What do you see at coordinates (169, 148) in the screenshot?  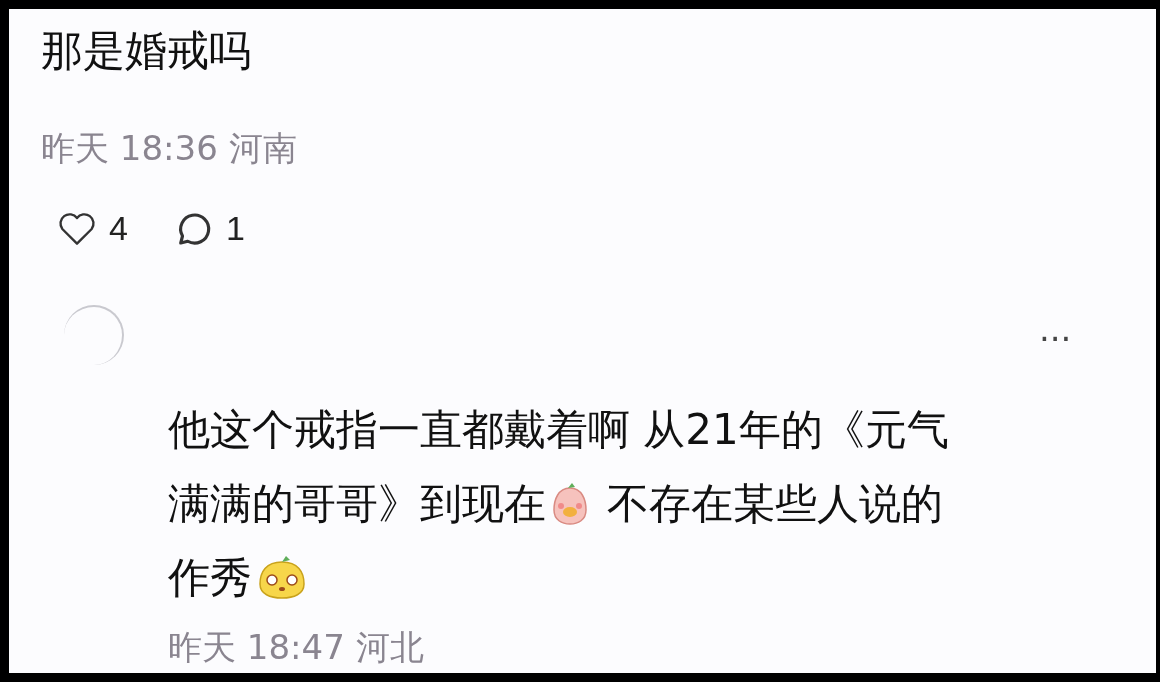 I see `comment-meta: 昨天 18:36 河南` at bounding box center [169, 148].